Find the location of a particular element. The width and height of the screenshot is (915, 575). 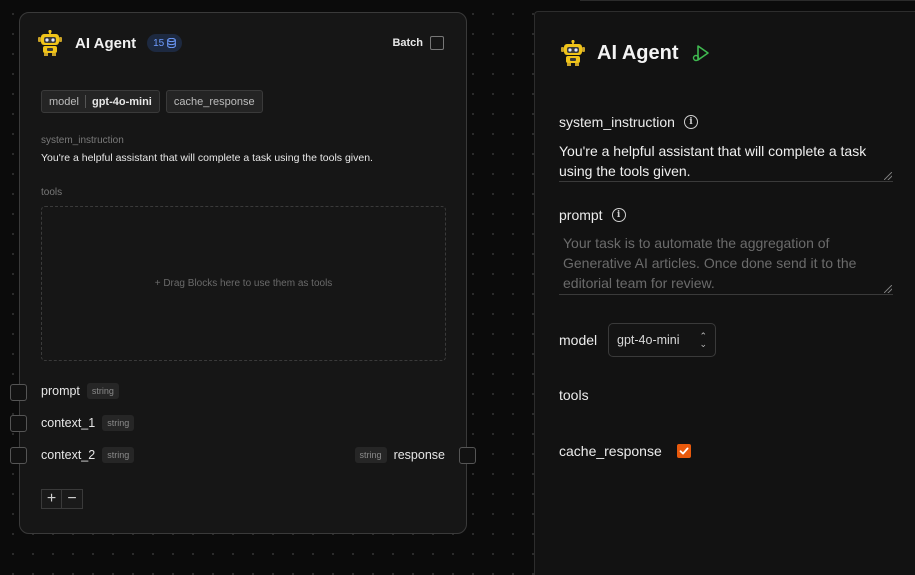

property-chips: model gpt-4o-mini cache_response is located at coordinates (152, 101).